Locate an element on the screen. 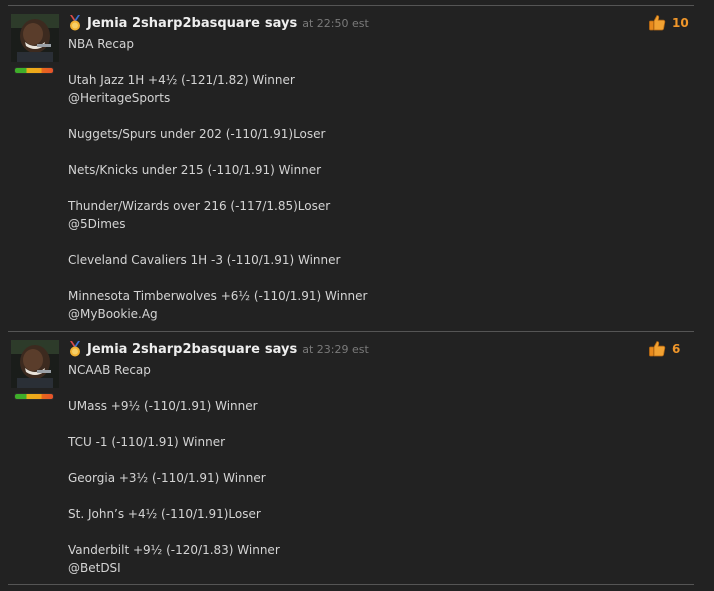 The height and width of the screenshot is (591, 714). post-line: Utah Jazz 1H +4½ (-121/1.82) Winner is located at coordinates (181, 80).